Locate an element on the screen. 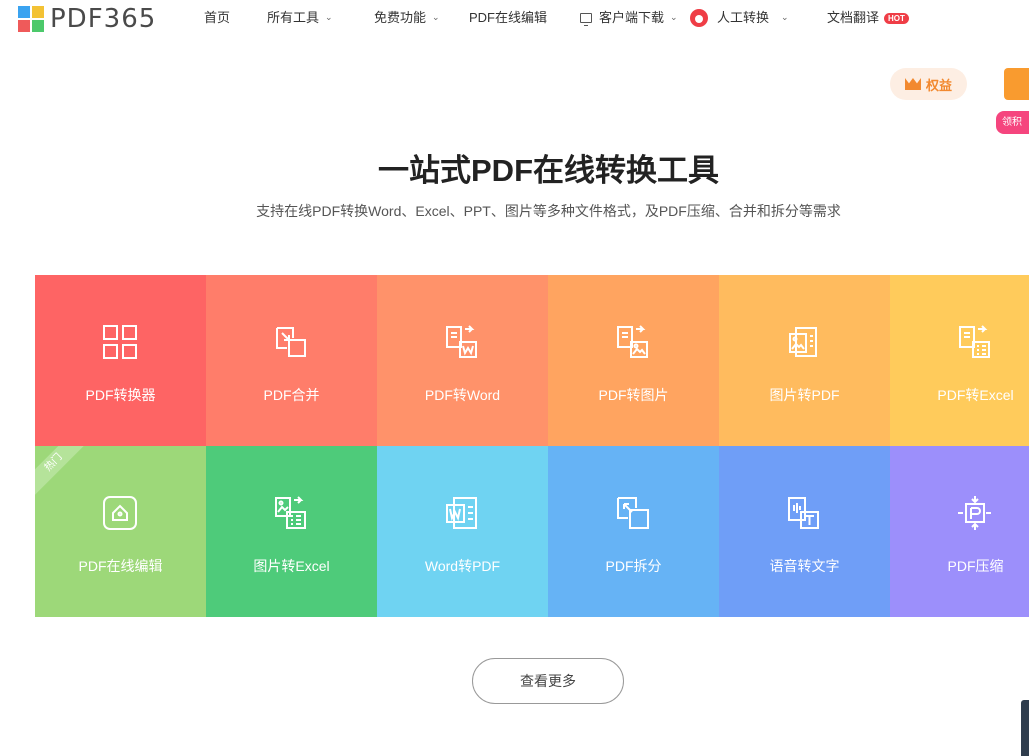  nav-doc-translate: 文档翻译 is located at coordinates (853, 18).